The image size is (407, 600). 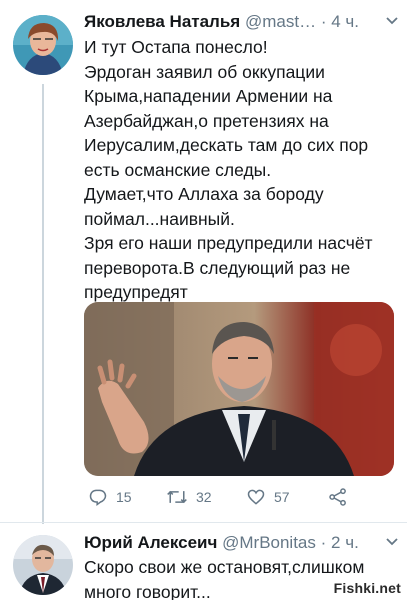 I want to click on reply-button: 15, so click(x=110, y=497).